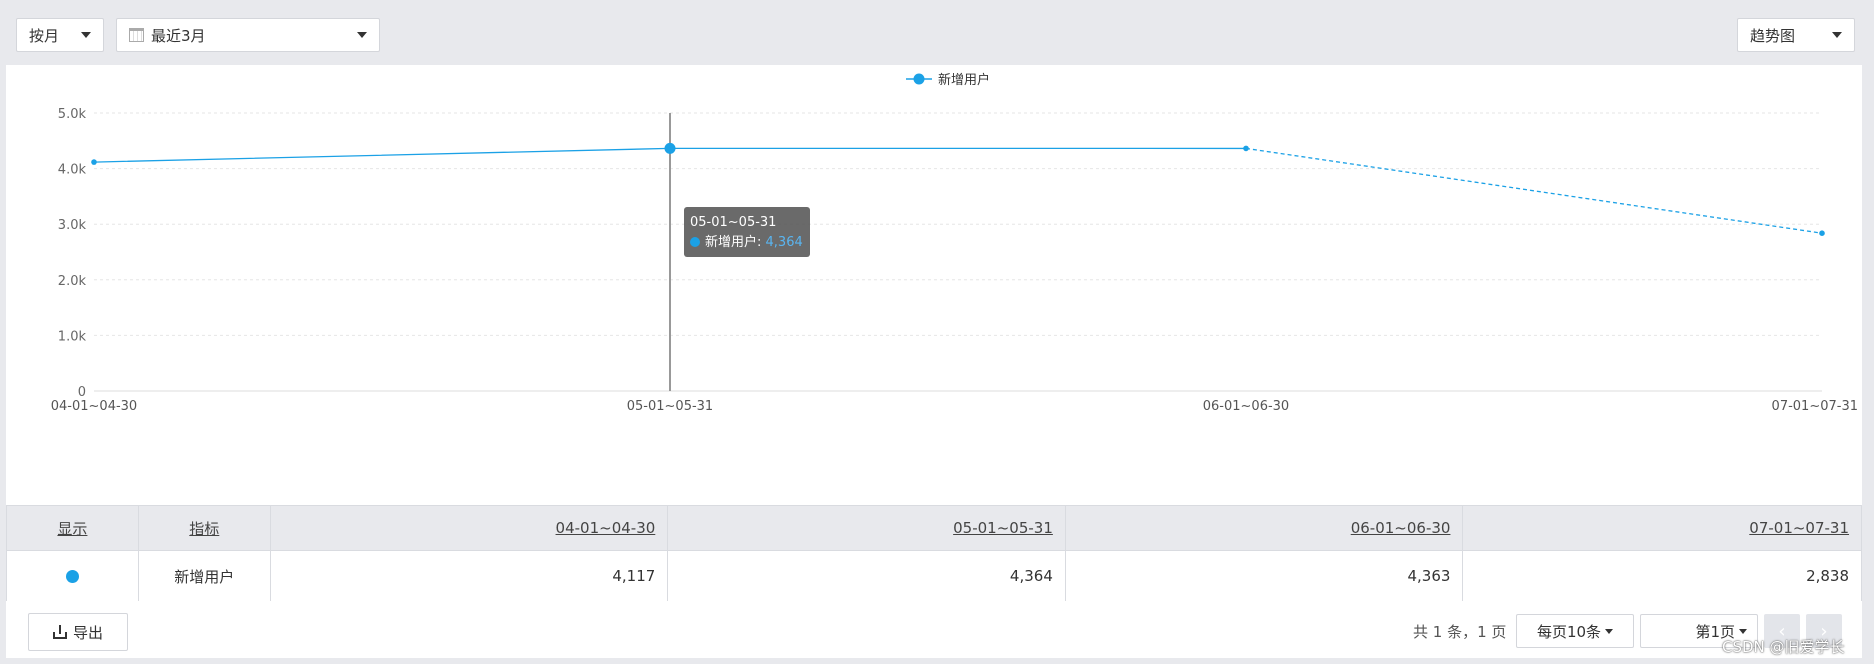 This screenshot has width=1874, height=664. I want to click on header-period-3: 06-01~06-30, so click(1401, 528).